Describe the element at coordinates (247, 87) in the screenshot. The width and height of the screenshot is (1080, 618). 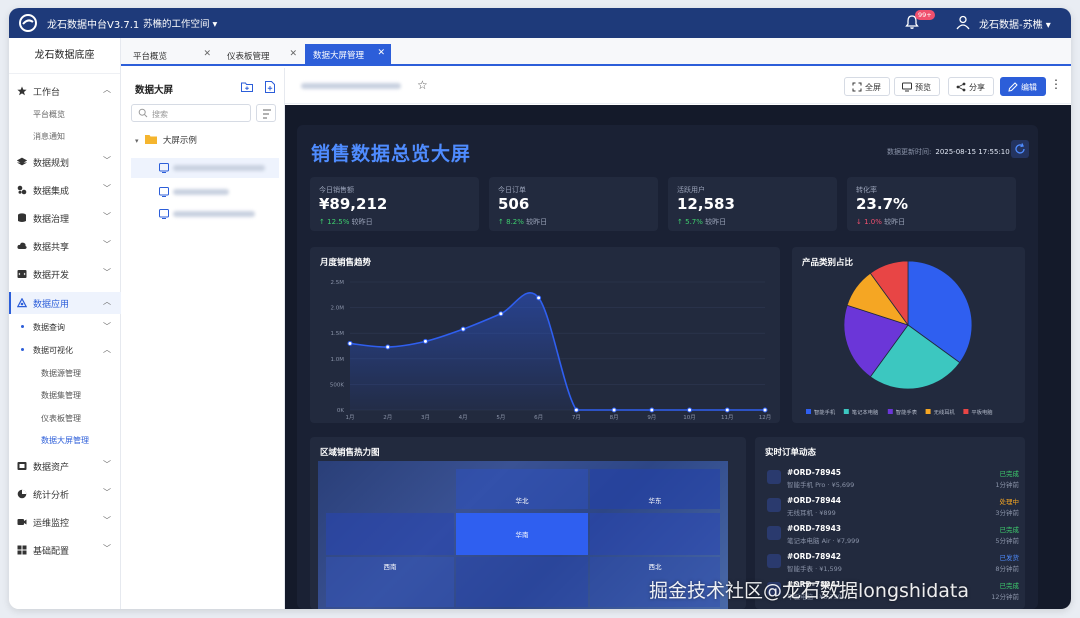
I see `add-folder-icon` at that location.